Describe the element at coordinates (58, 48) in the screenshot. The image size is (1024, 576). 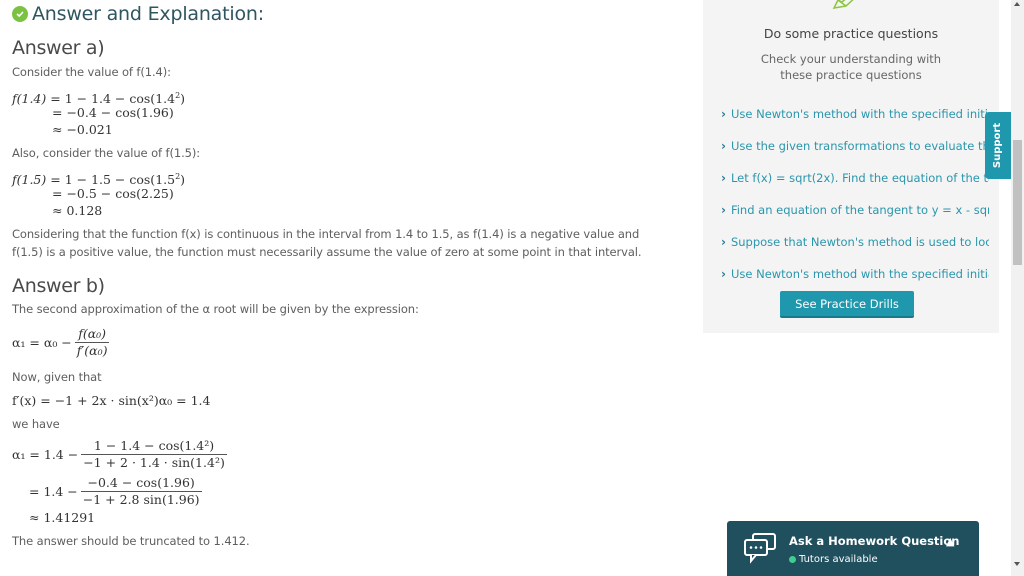
I see `answer-a-title: Answer a)` at that location.